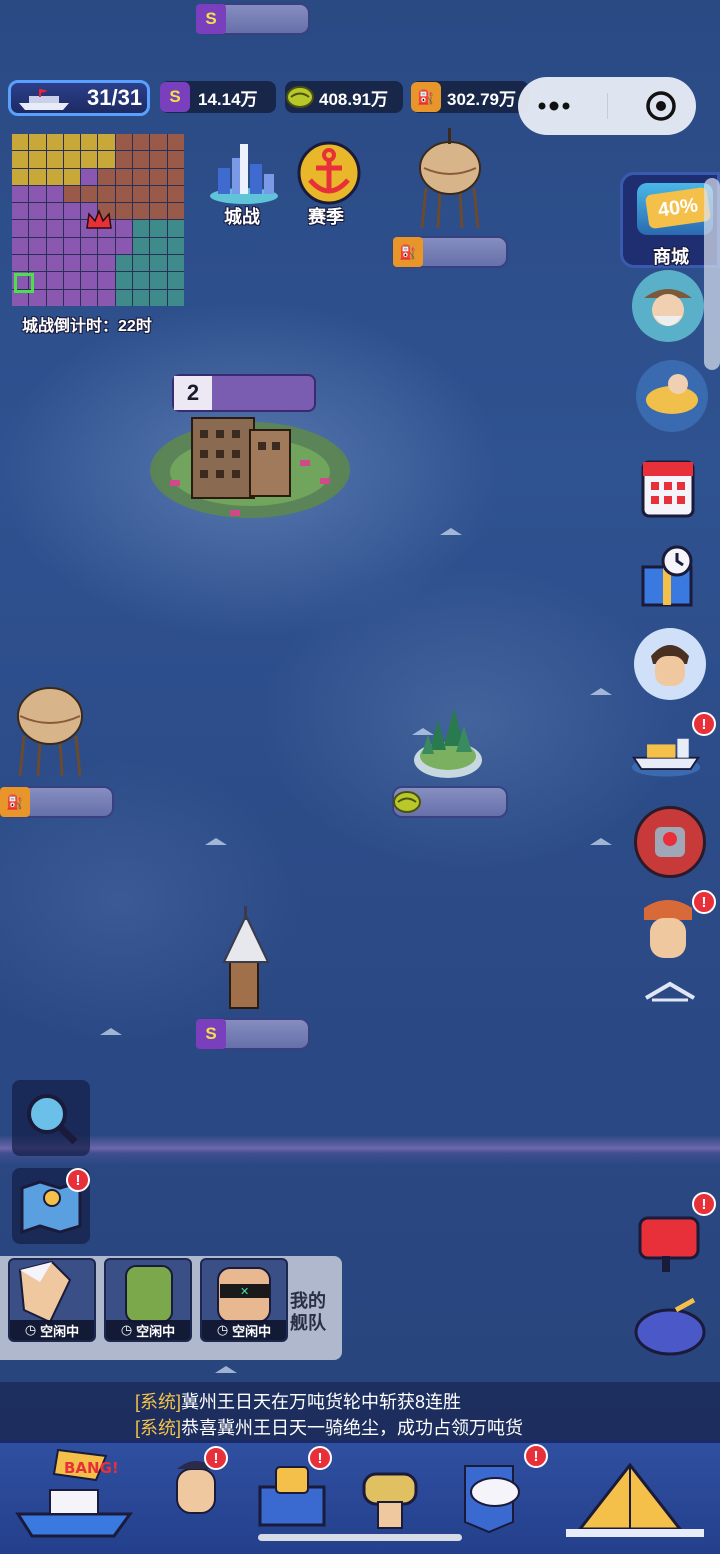 This screenshot has width=720, height=1554. What do you see at coordinates (79, 98) in the screenshot?
I see `ship-count-pill: 31/31` at bounding box center [79, 98].